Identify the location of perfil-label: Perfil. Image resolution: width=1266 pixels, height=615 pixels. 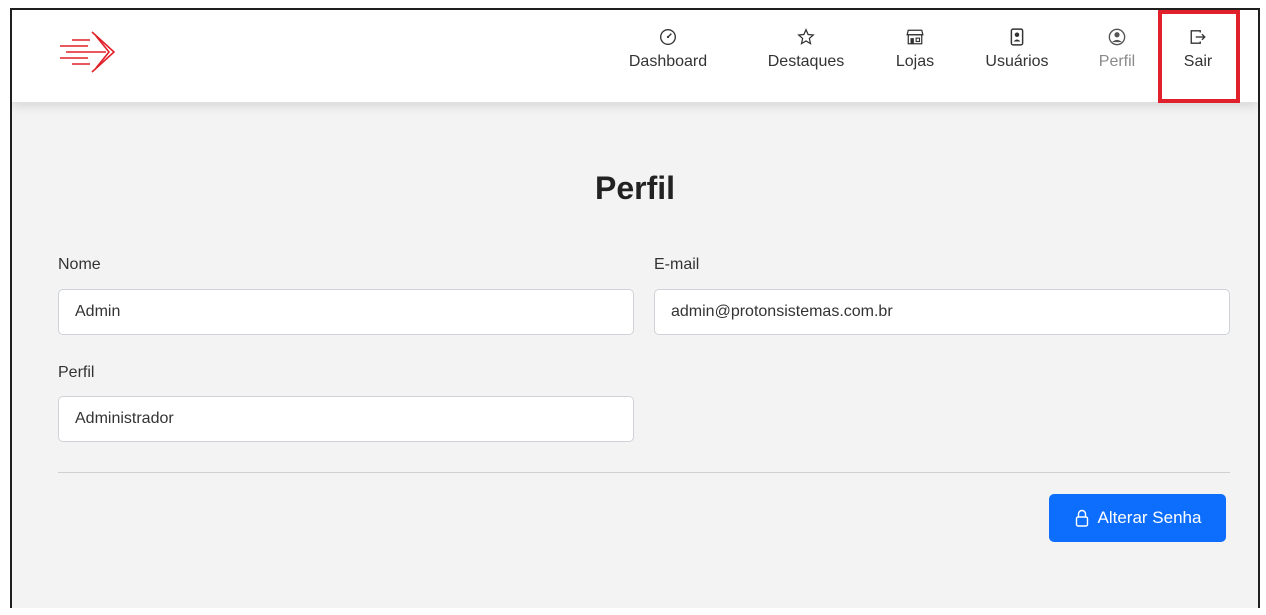
(76, 372).